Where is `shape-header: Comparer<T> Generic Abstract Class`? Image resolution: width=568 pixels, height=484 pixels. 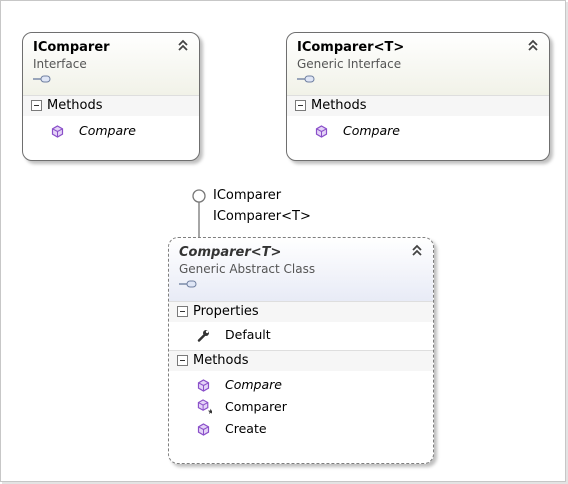
shape-header: Comparer<T> Generic Abstract Class is located at coordinates (301, 269).